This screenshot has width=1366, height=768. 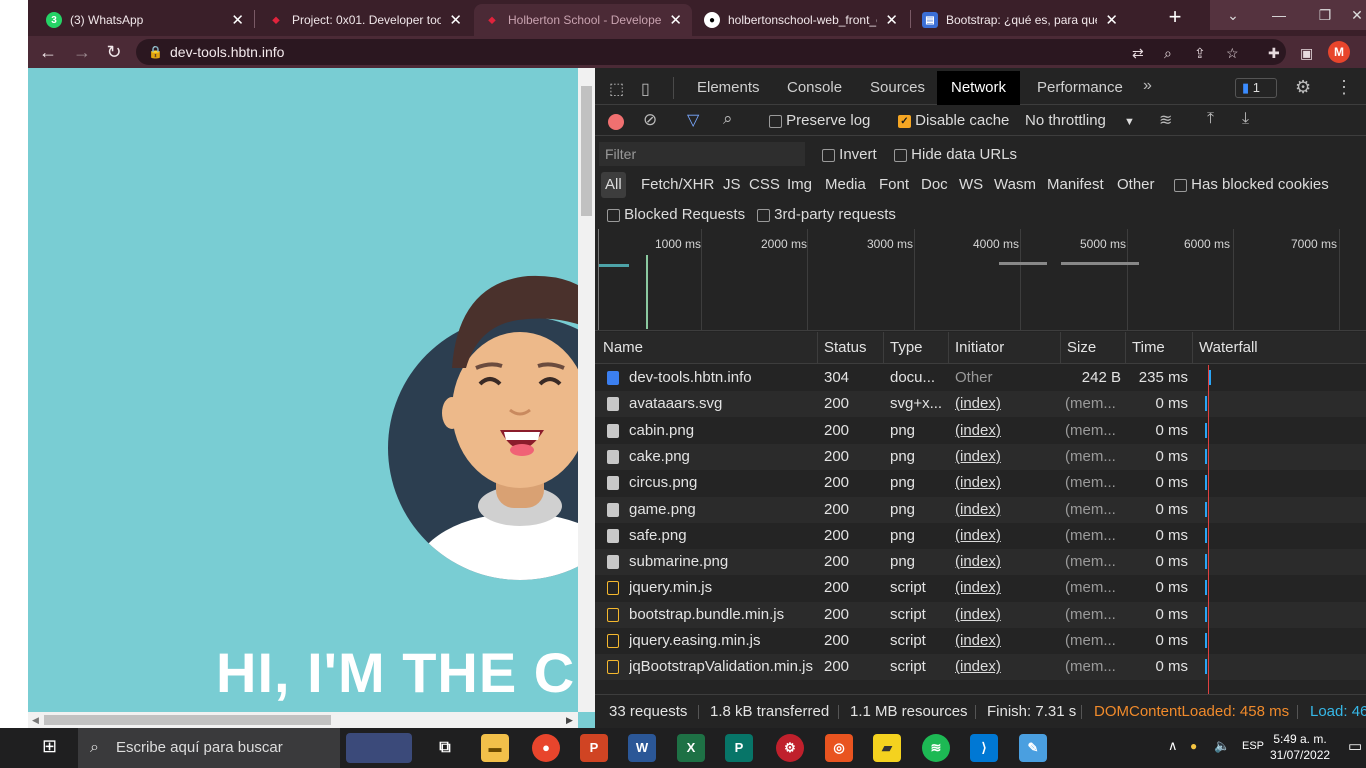 I want to click on tab-search-button: ⌄, so click(x=1233, y=15).